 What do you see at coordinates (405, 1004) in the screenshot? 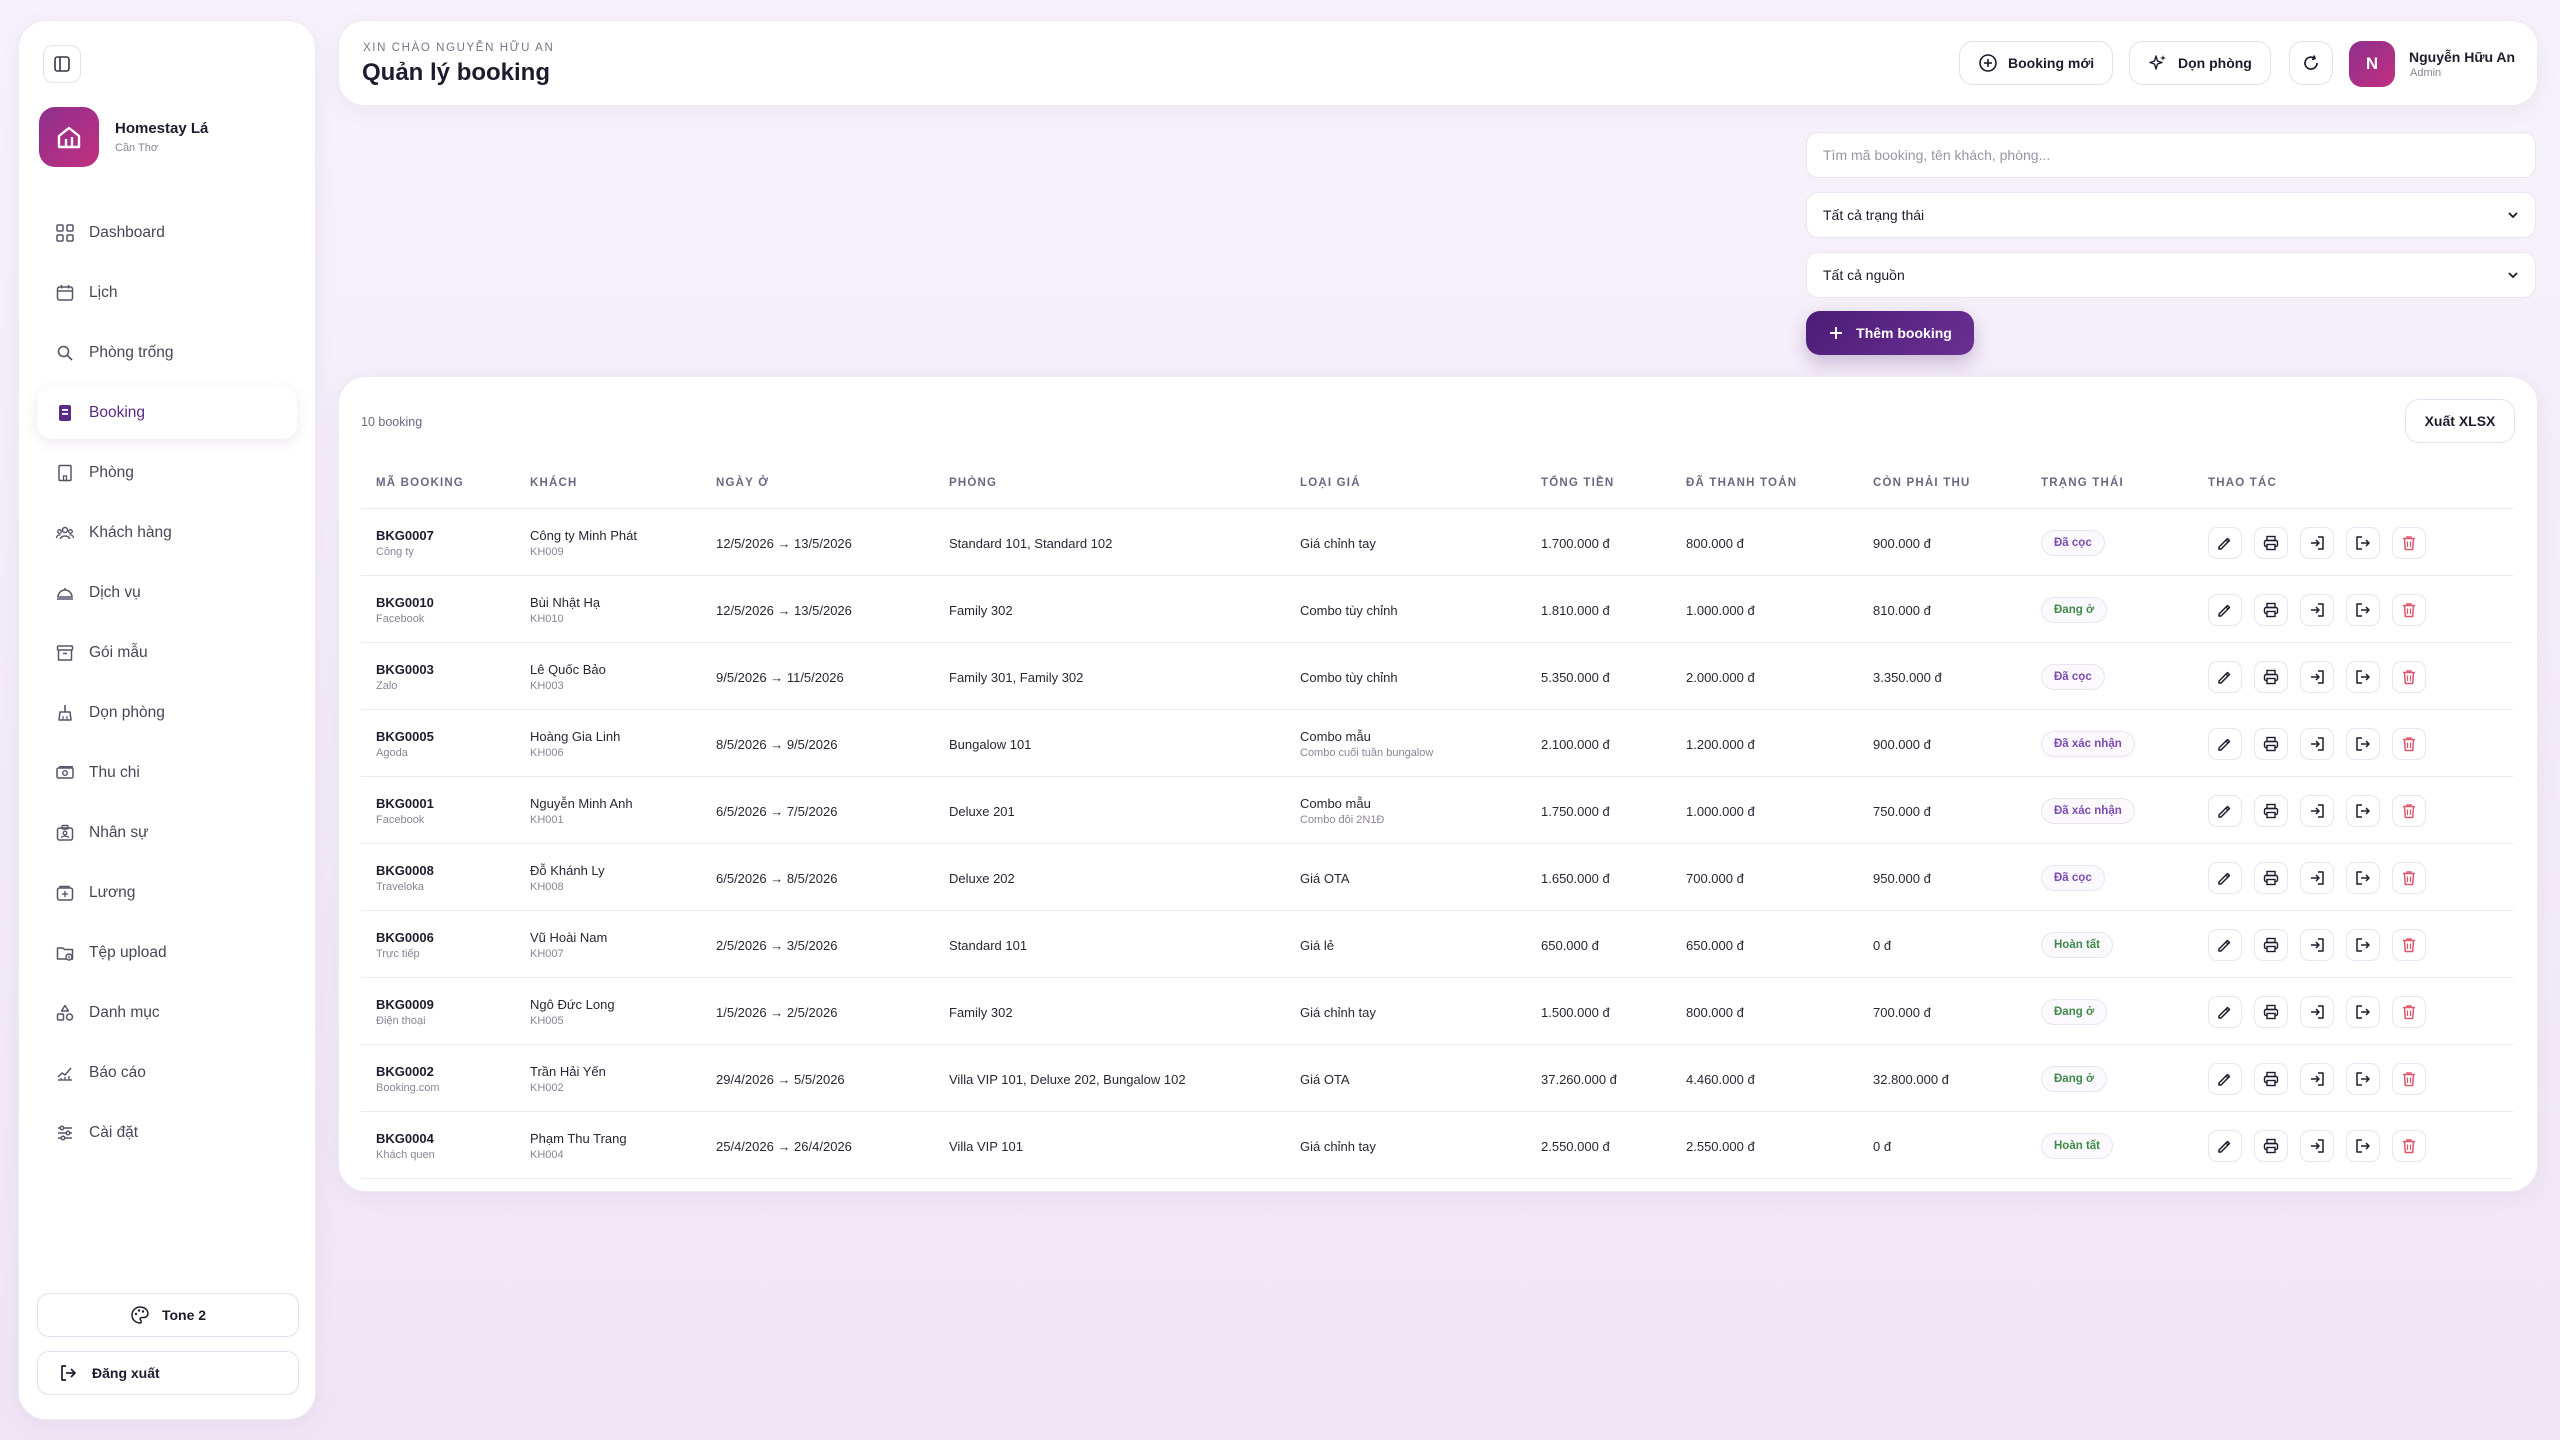
I see `booking-code: BKG0009` at bounding box center [405, 1004].